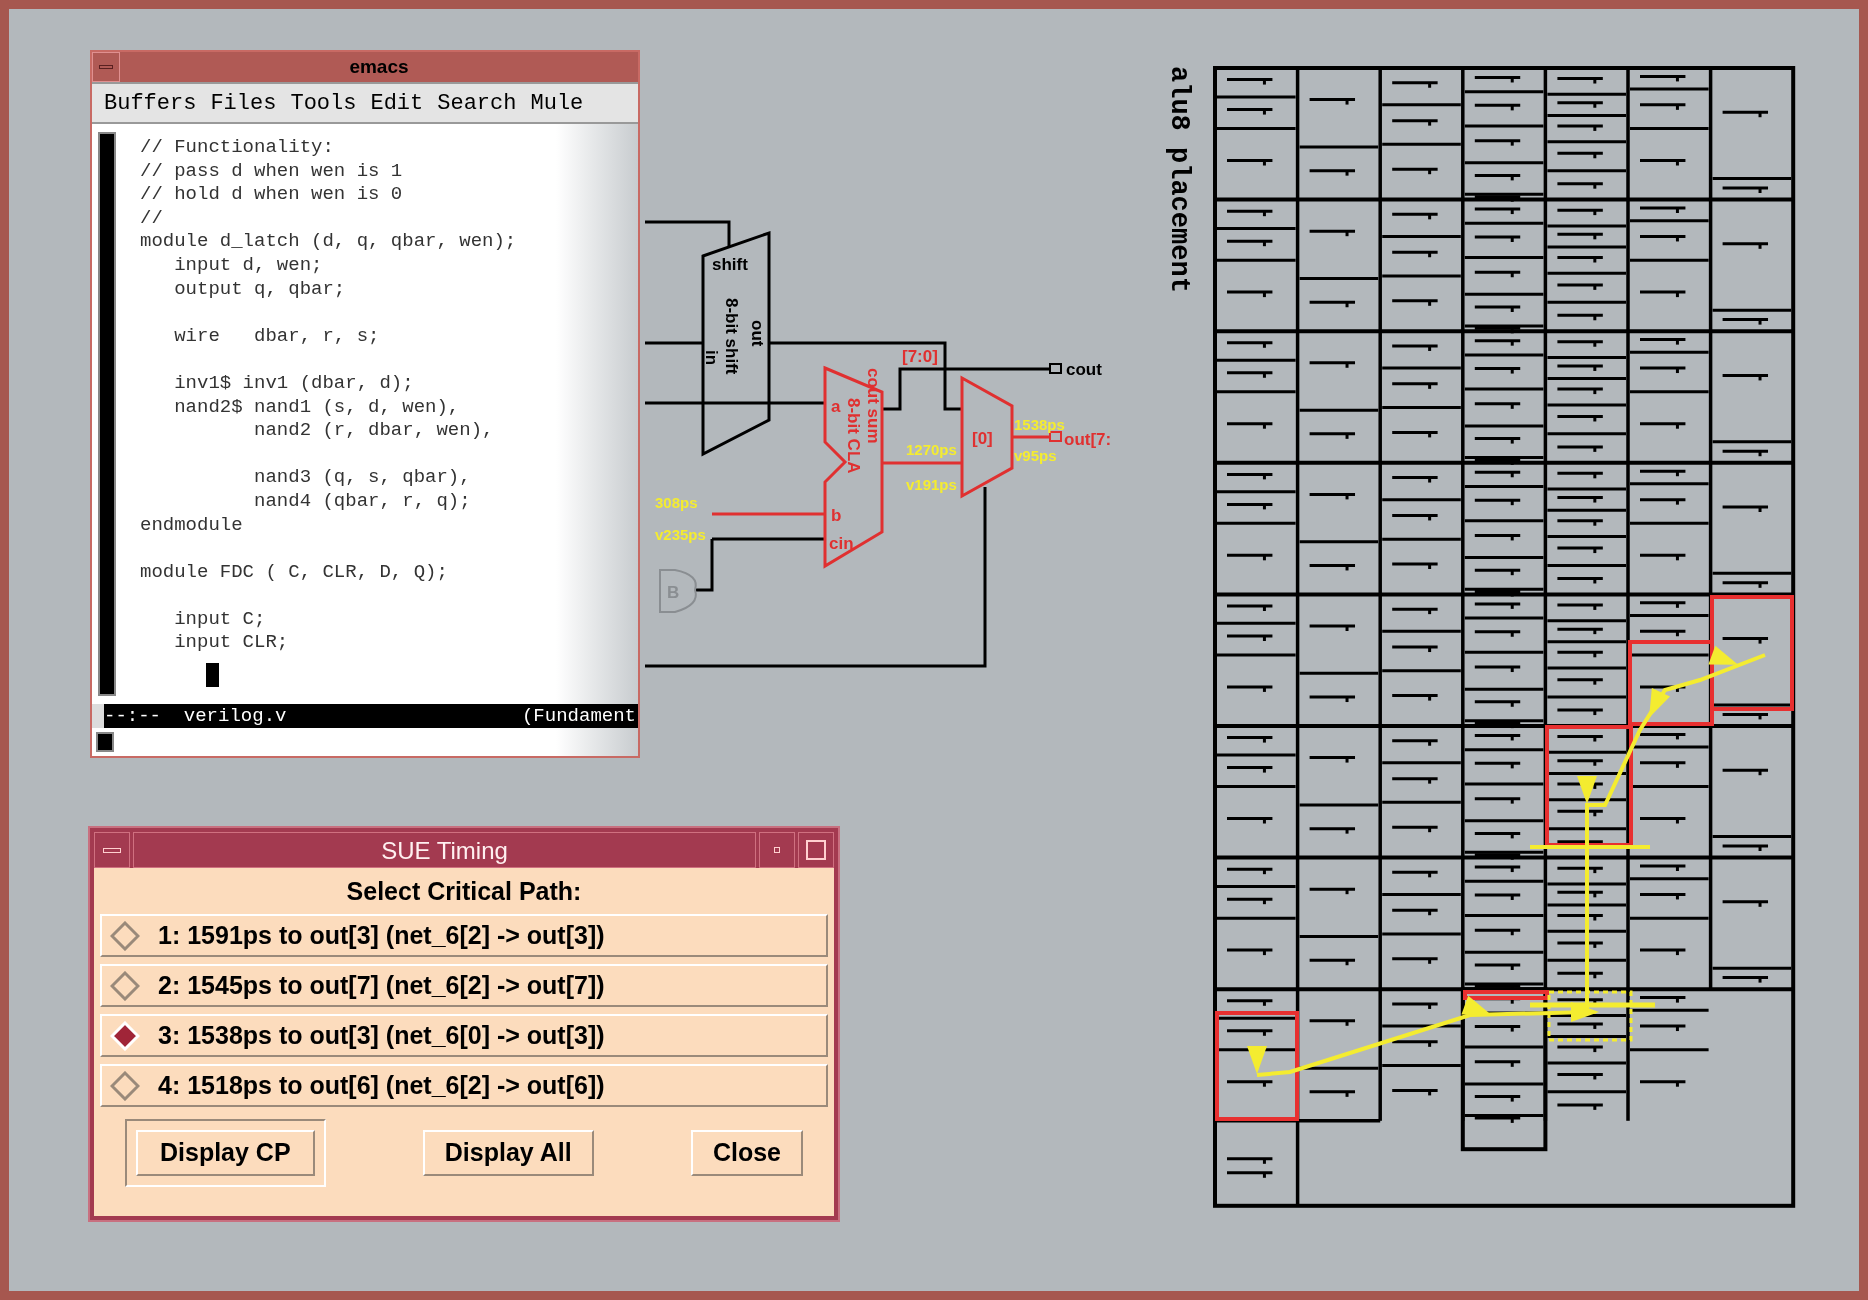 The height and width of the screenshot is (1300, 1868). Describe the element at coordinates (920, 356) in the screenshot. I see `schematic-label: [7:0]` at that location.